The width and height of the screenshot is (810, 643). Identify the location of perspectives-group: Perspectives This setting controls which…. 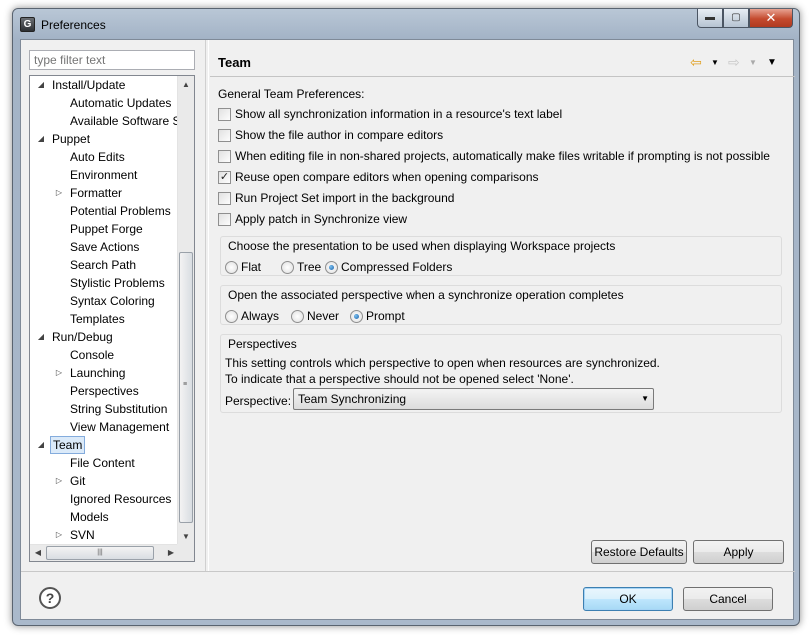
(501, 373).